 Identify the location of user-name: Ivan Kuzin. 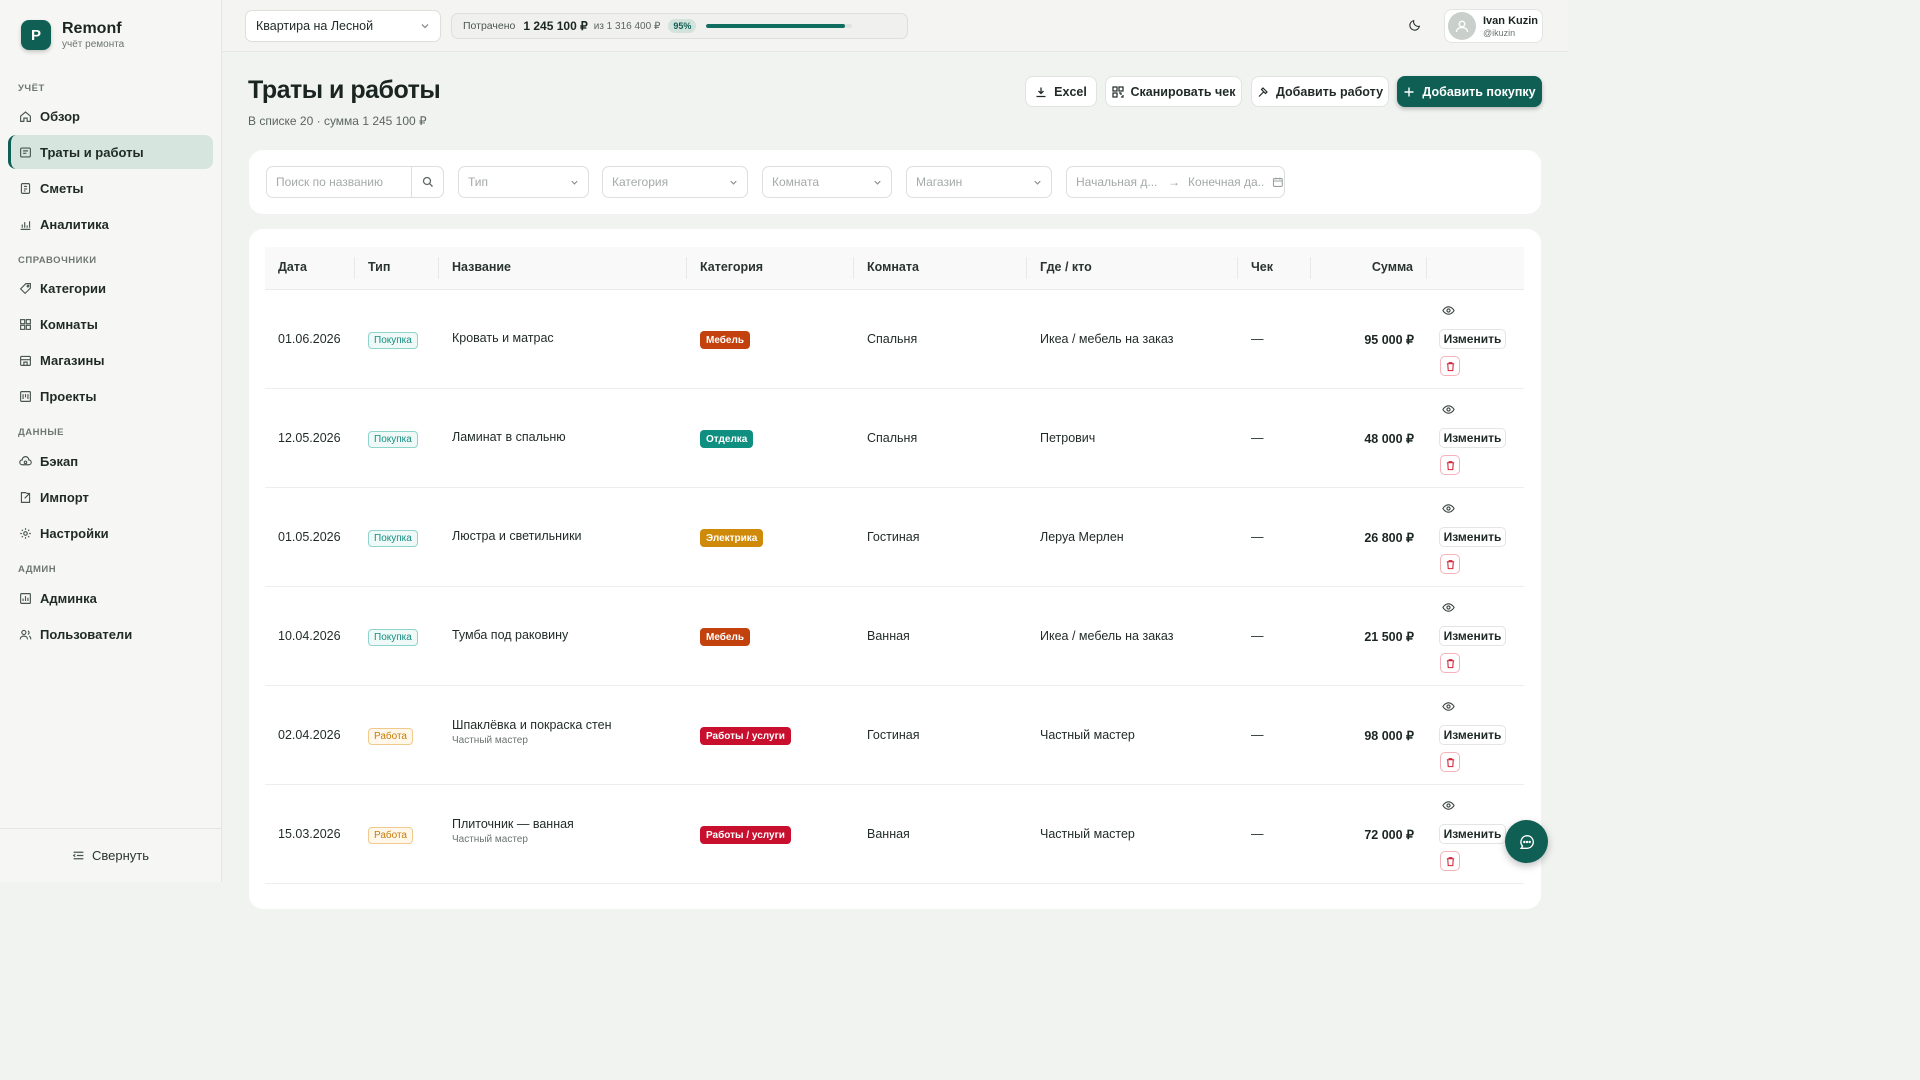
(1511, 20).